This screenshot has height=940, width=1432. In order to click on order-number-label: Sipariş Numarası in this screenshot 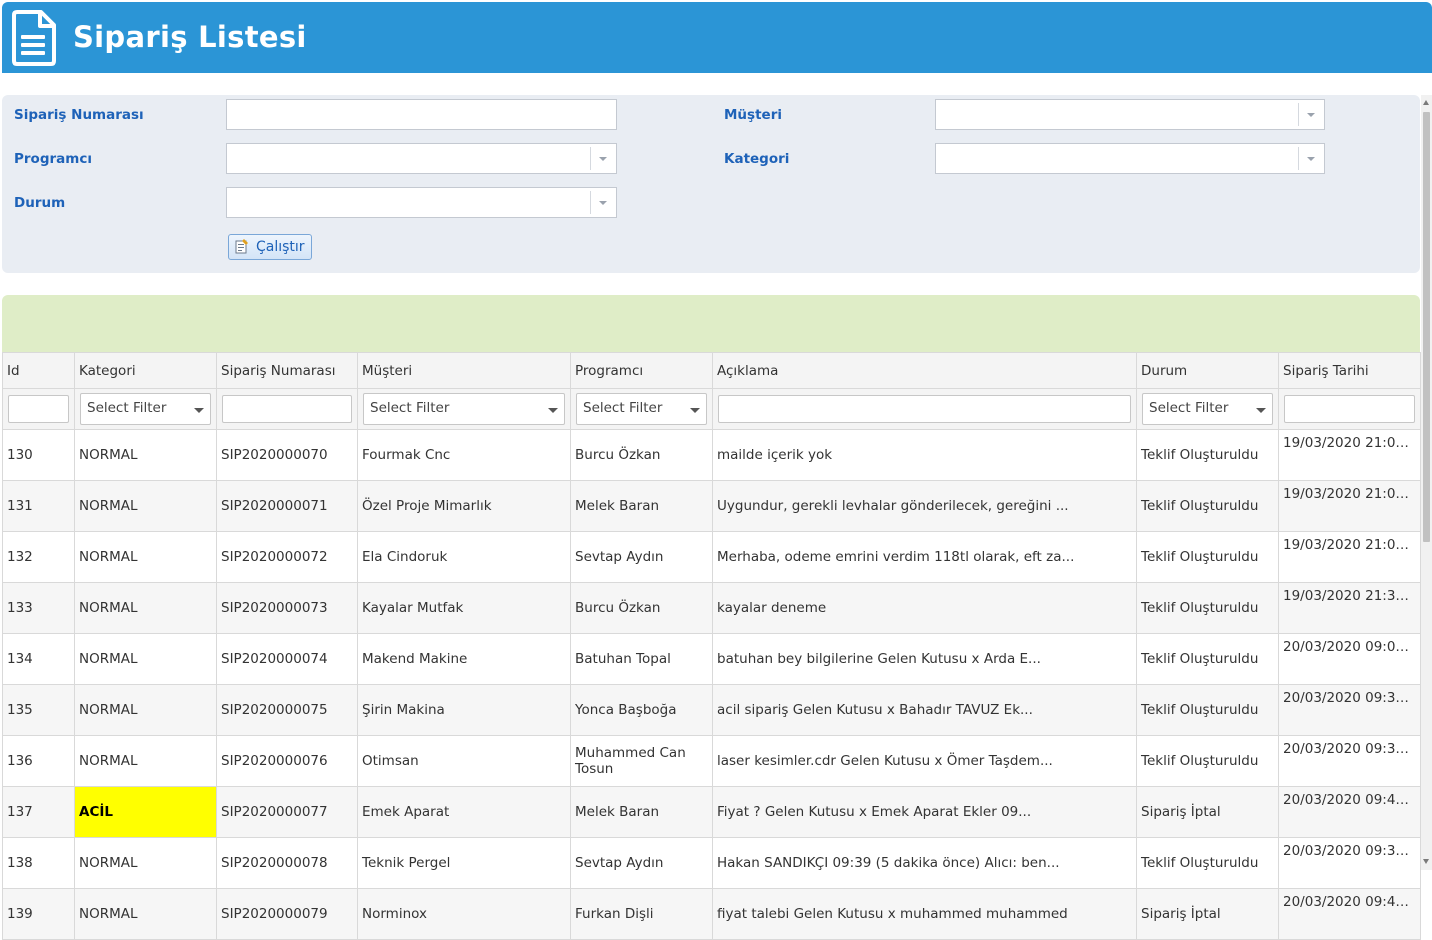, I will do `click(79, 115)`.